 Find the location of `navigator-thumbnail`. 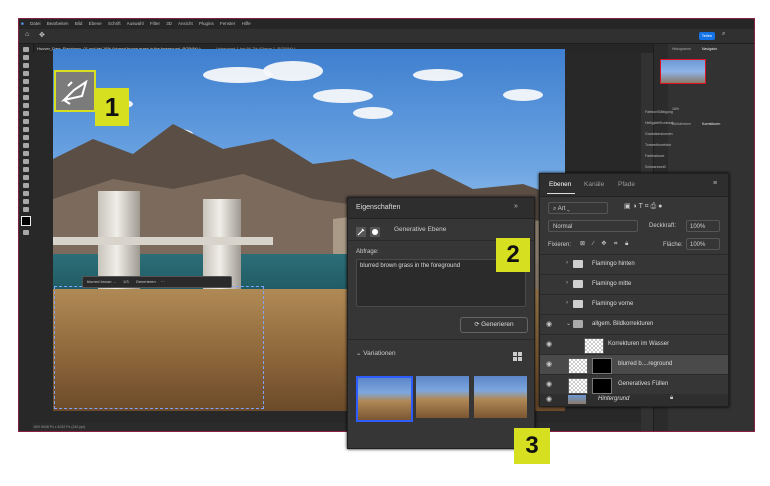

navigator-thumbnail is located at coordinates (683, 71).